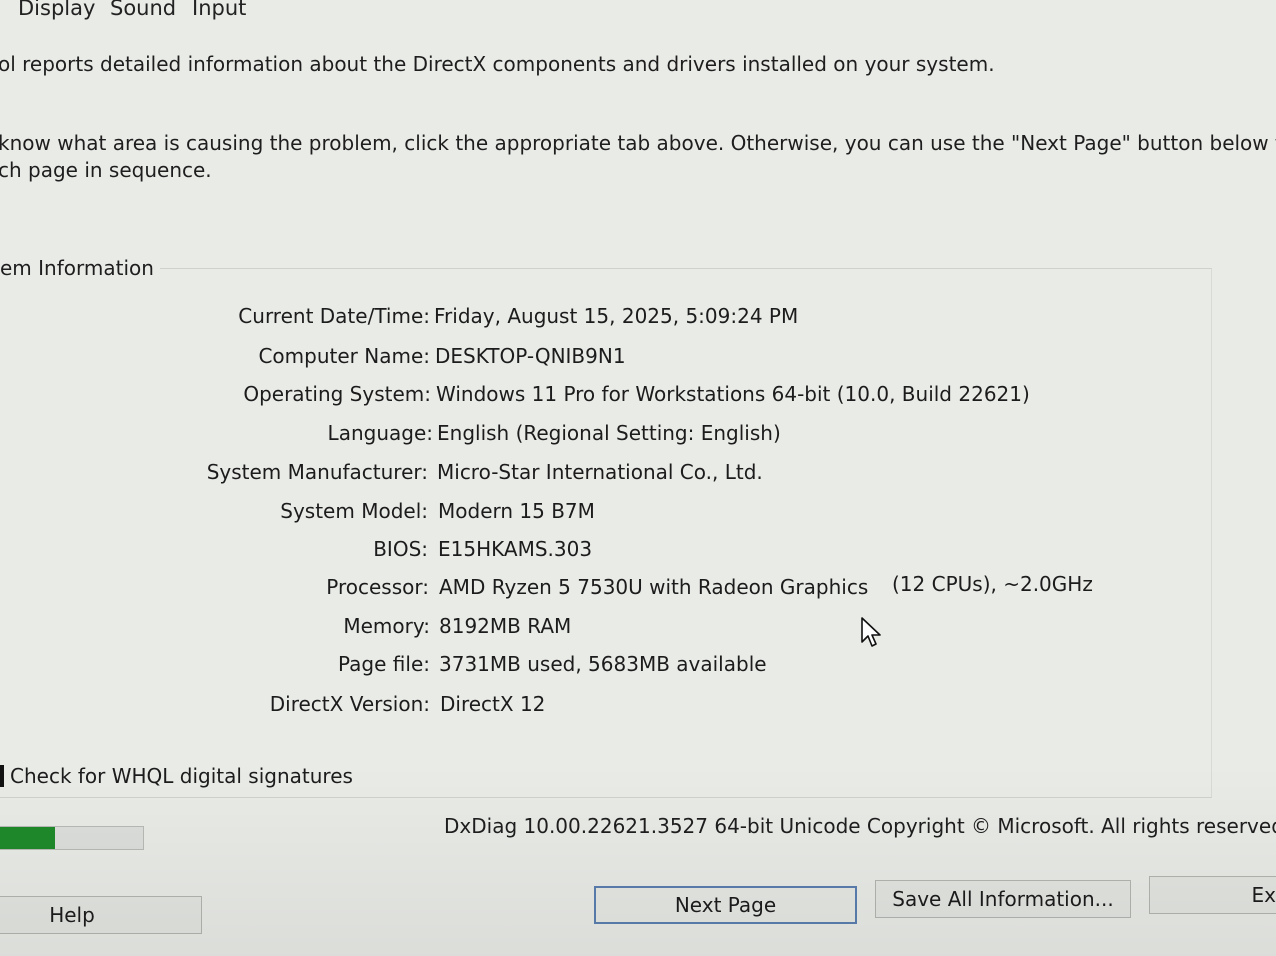 This screenshot has height=956, width=1276. I want to click on progress-bar, so click(72, 838).